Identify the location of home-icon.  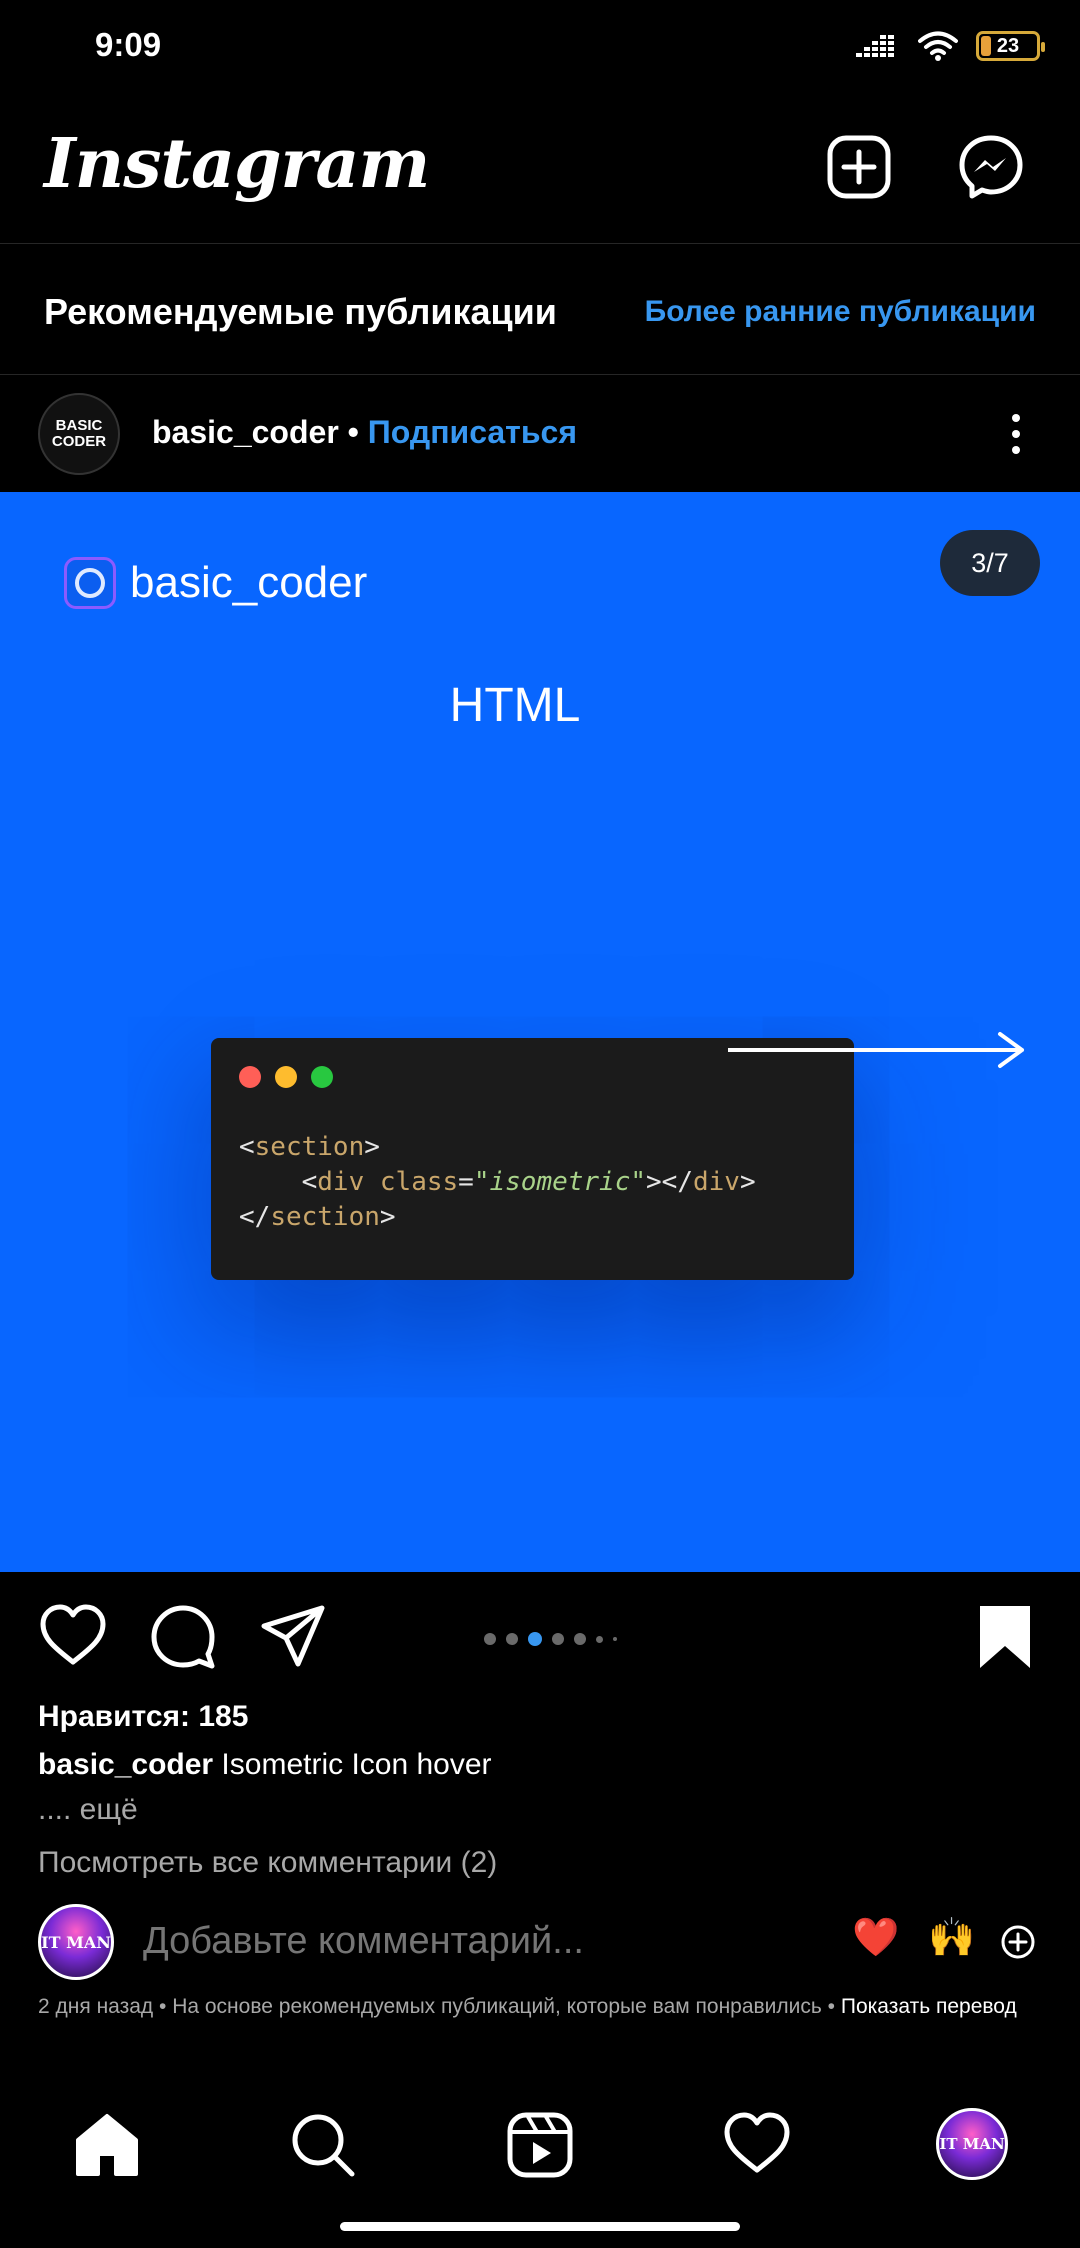
(107, 2145).